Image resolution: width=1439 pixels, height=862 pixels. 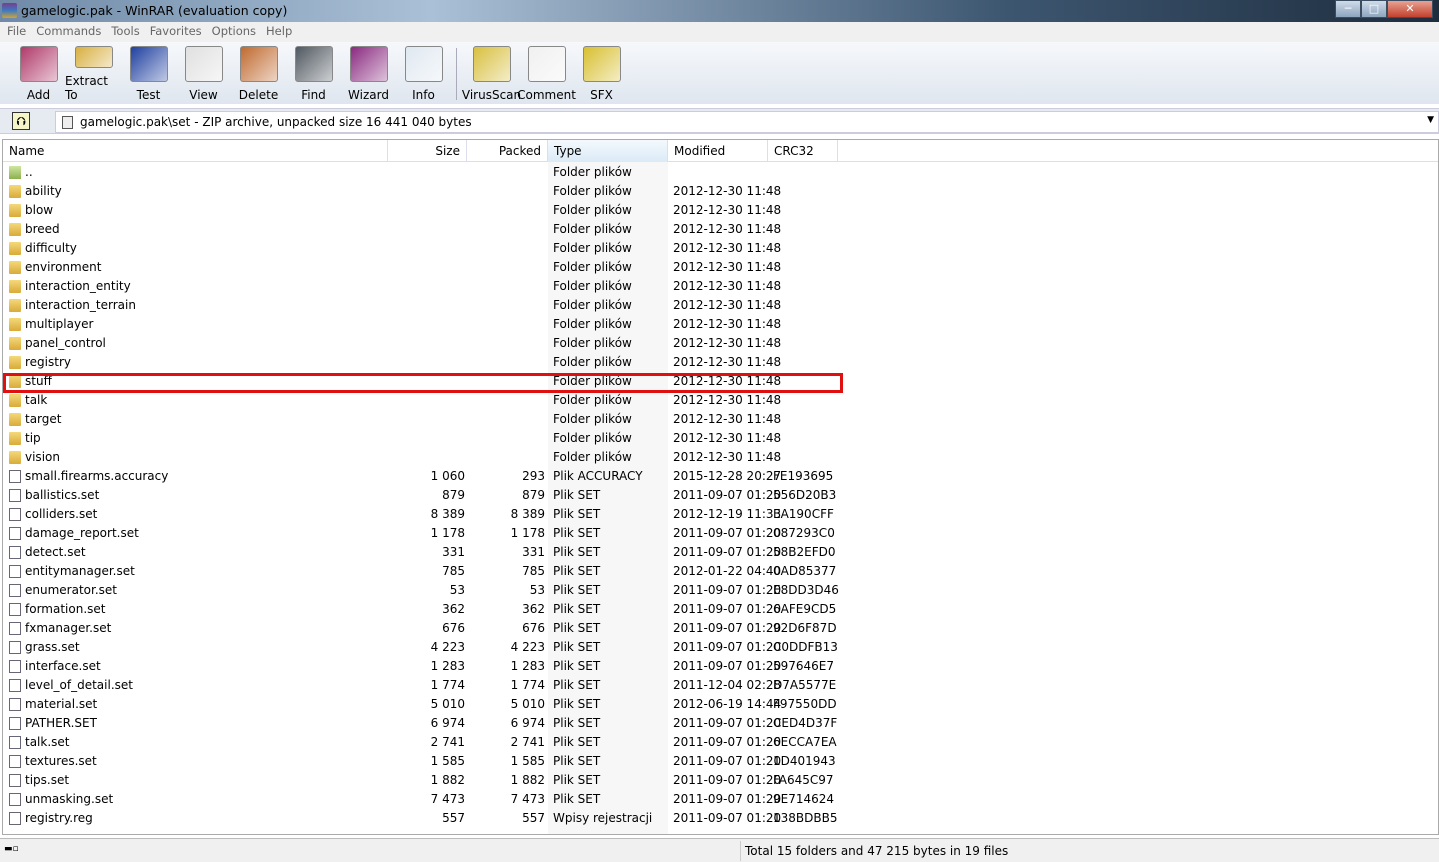 What do you see at coordinates (176, 32) in the screenshot?
I see `menu-favorites: Favorites` at bounding box center [176, 32].